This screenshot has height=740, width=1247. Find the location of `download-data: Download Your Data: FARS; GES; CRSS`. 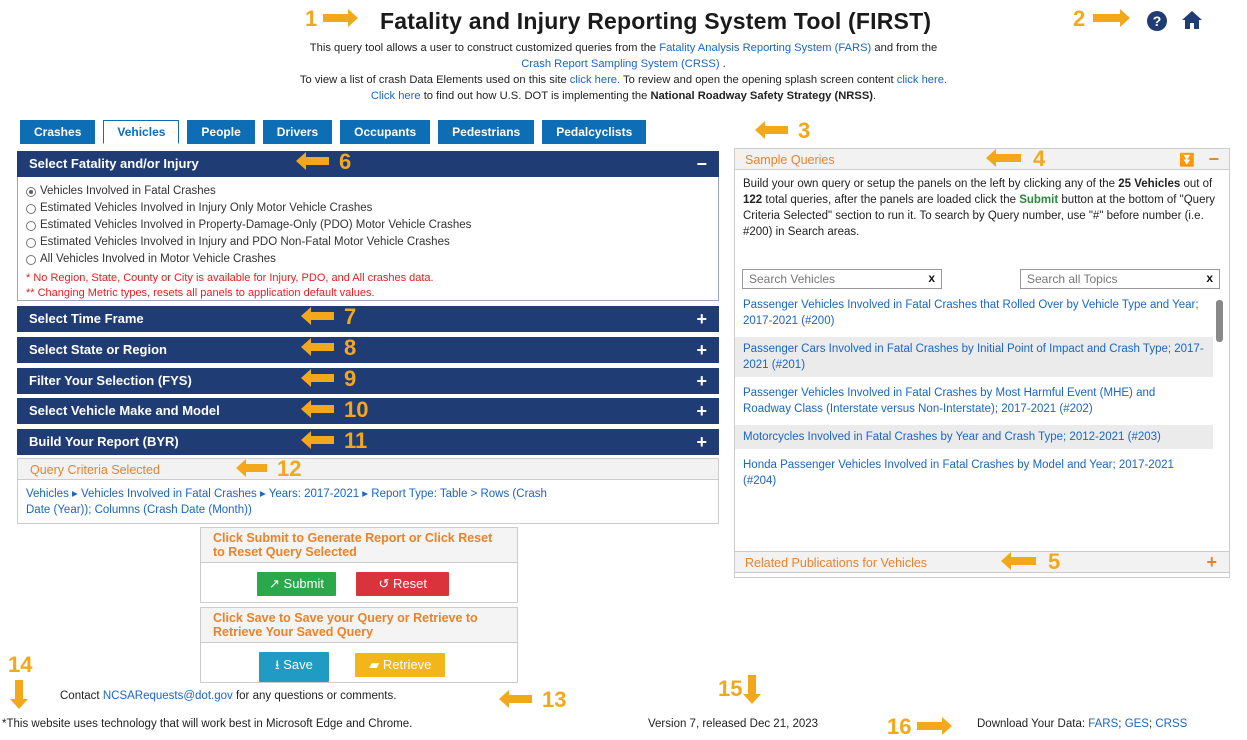

download-data: Download Your Data: FARS; GES; CRSS is located at coordinates (1082, 724).